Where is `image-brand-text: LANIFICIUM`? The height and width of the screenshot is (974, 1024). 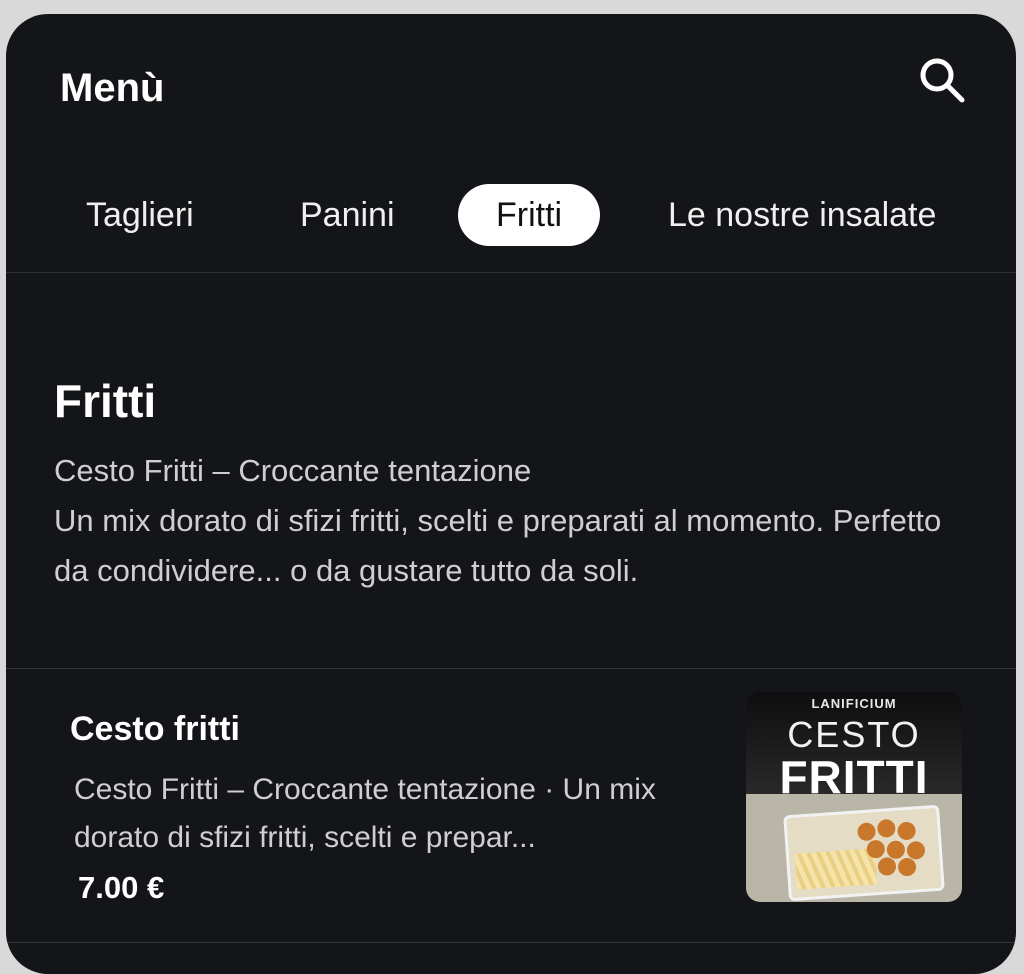
image-brand-text: LANIFICIUM is located at coordinates (854, 703).